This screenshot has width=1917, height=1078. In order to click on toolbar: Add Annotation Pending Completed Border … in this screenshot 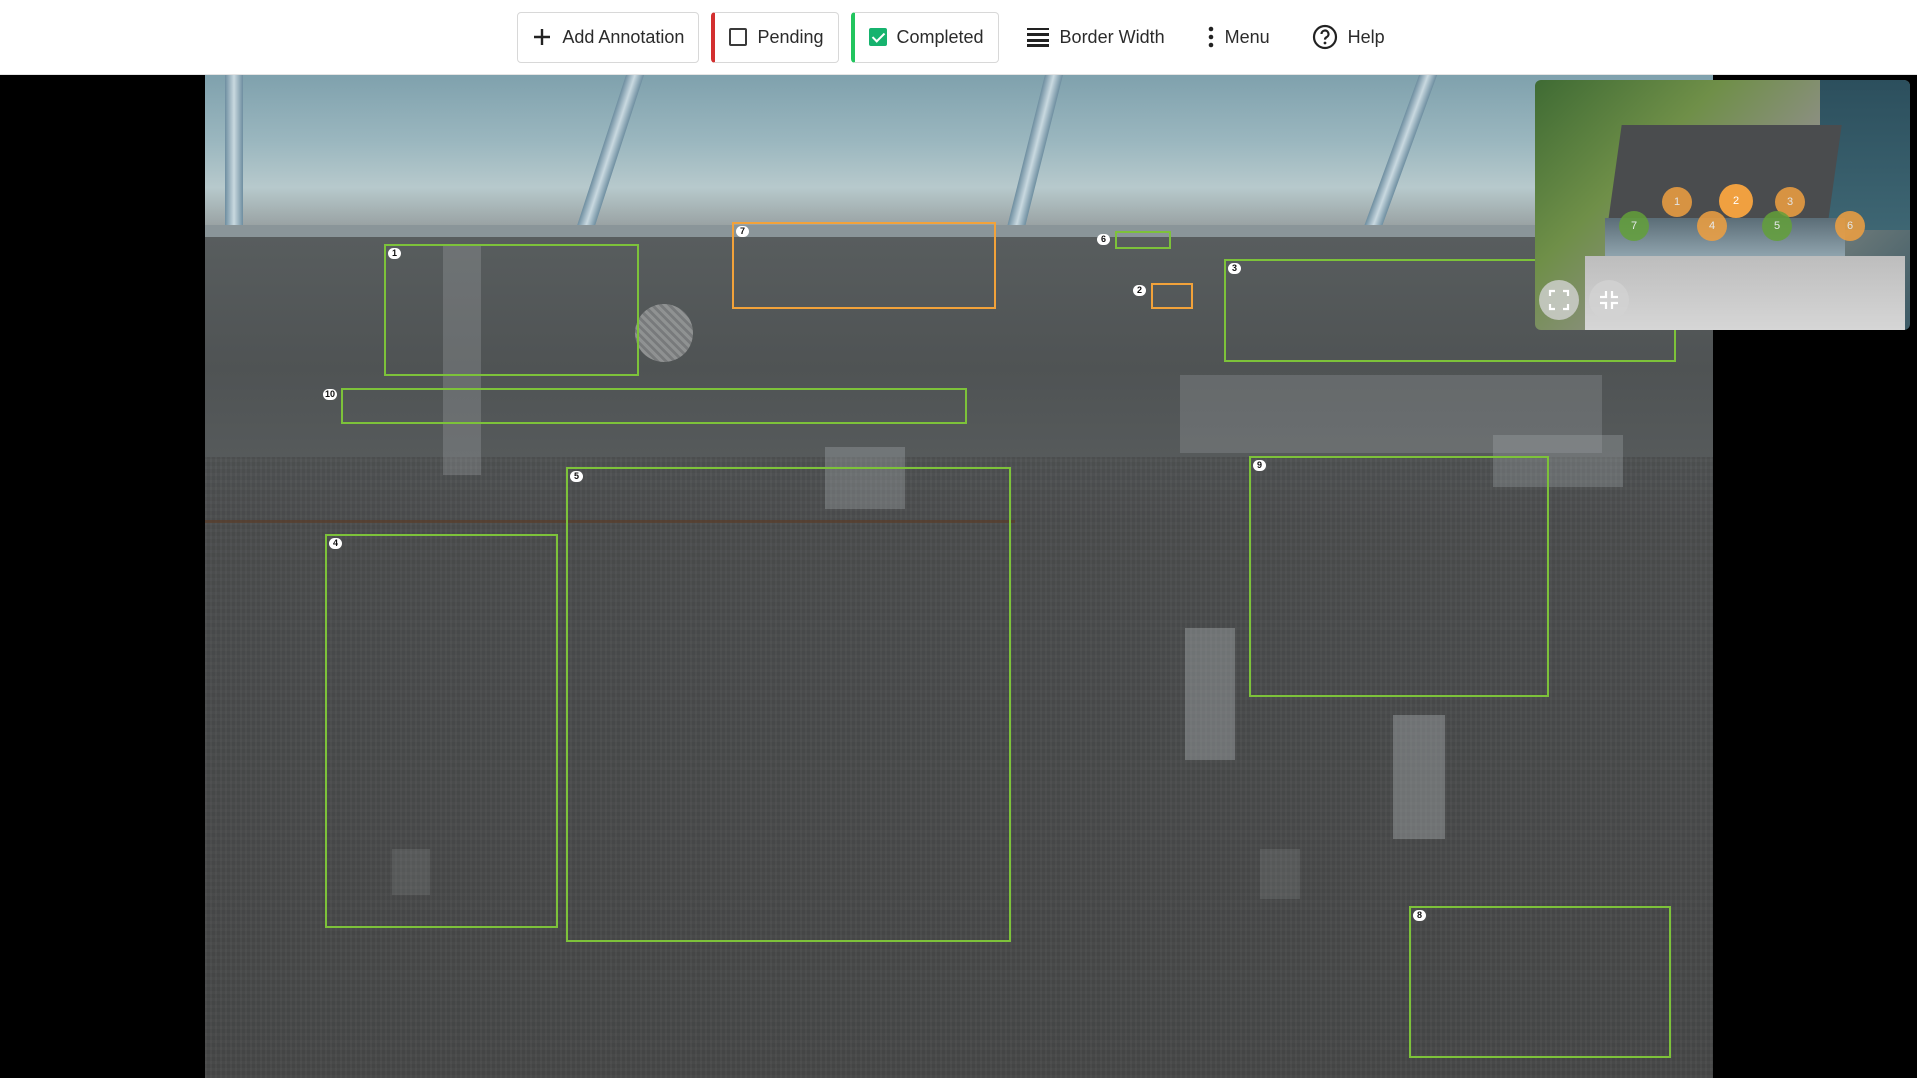, I will do `click(958, 37)`.